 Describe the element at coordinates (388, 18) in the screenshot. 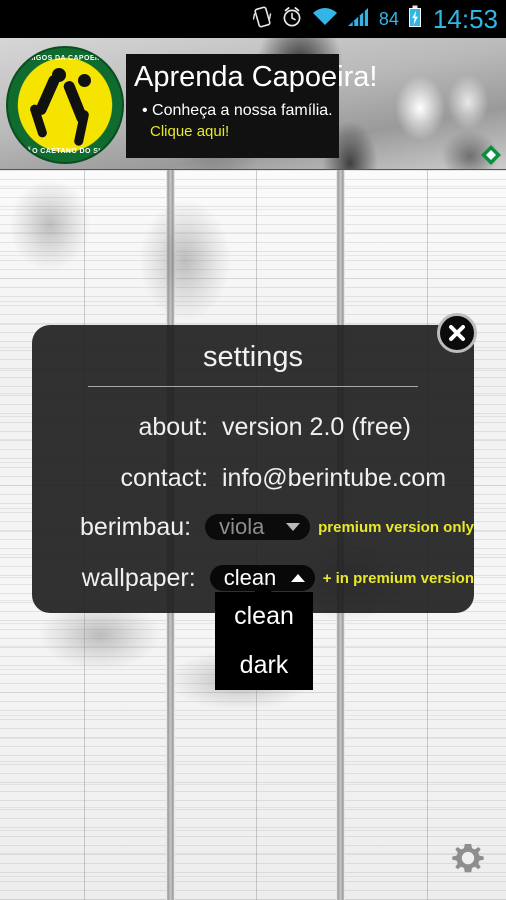

I see `battery-percent-label: 84` at that location.